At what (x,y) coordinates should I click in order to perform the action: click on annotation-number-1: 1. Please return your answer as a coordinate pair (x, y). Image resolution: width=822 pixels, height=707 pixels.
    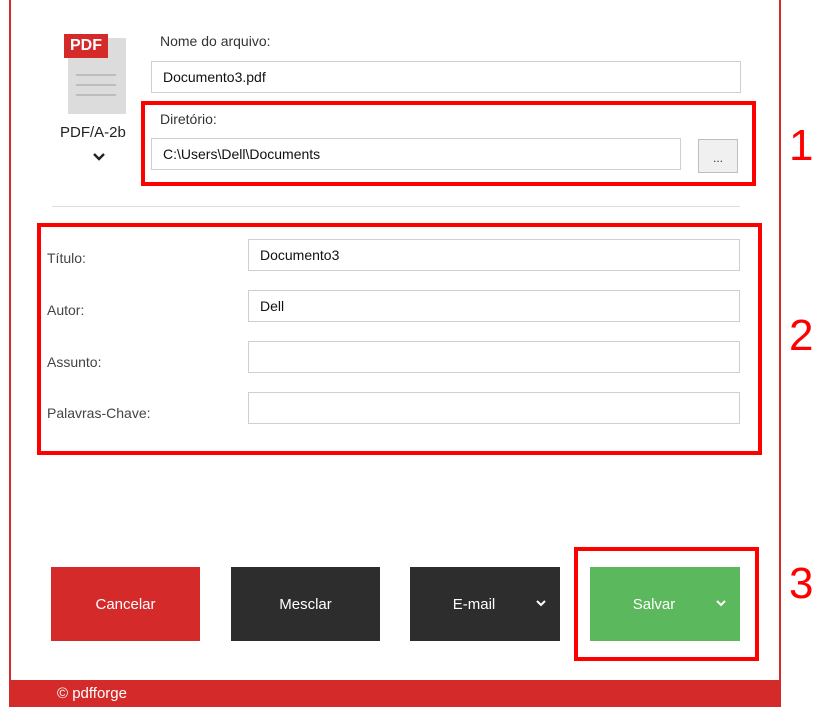
    Looking at the image, I should click on (801, 145).